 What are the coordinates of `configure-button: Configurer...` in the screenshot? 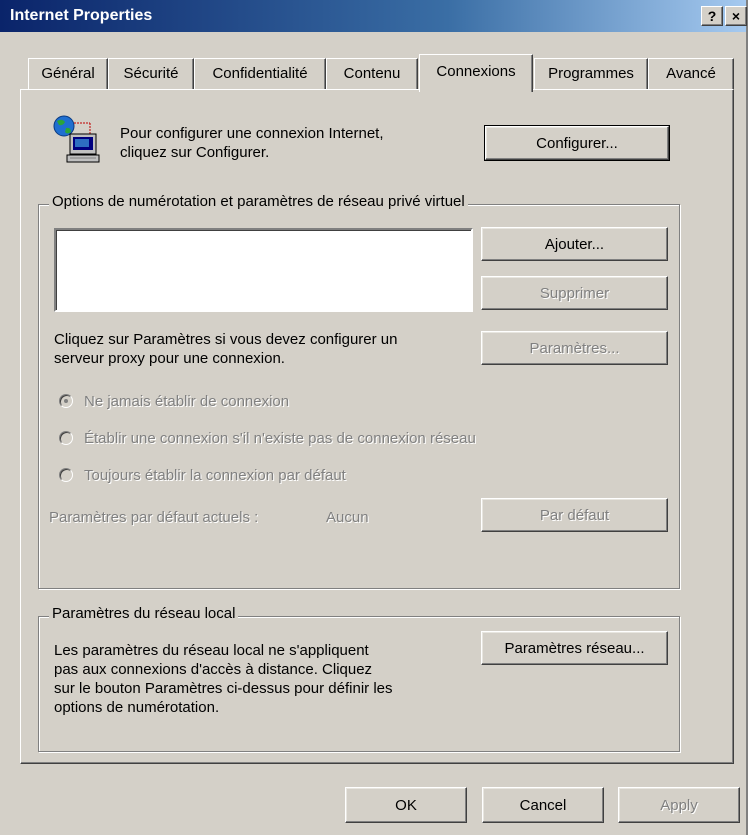 It's located at (577, 143).